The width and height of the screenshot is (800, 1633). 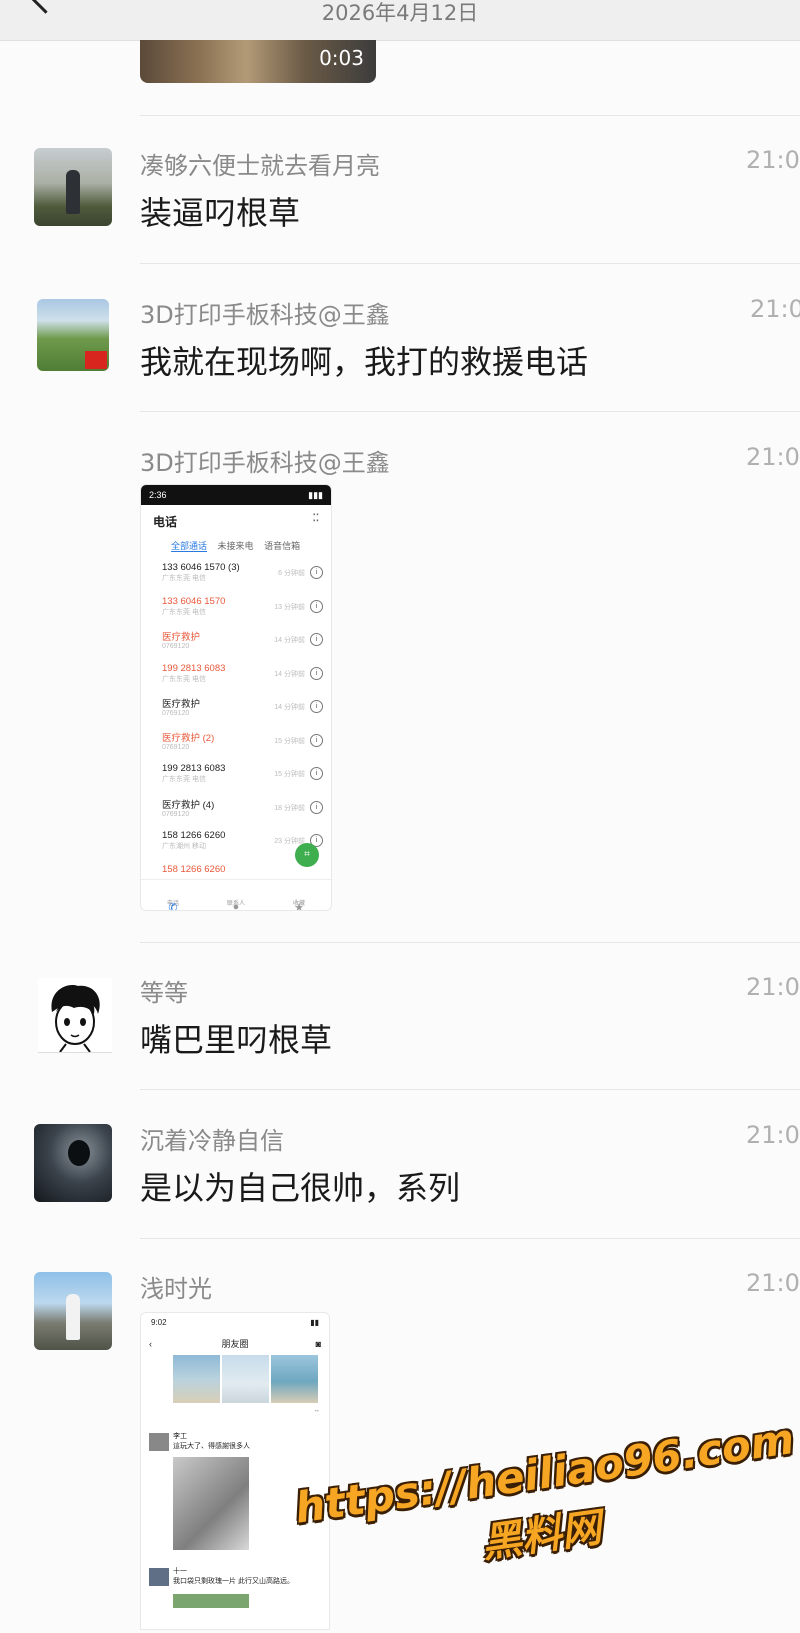 I want to click on camera-icon: ◙, so click(x=318, y=1344).